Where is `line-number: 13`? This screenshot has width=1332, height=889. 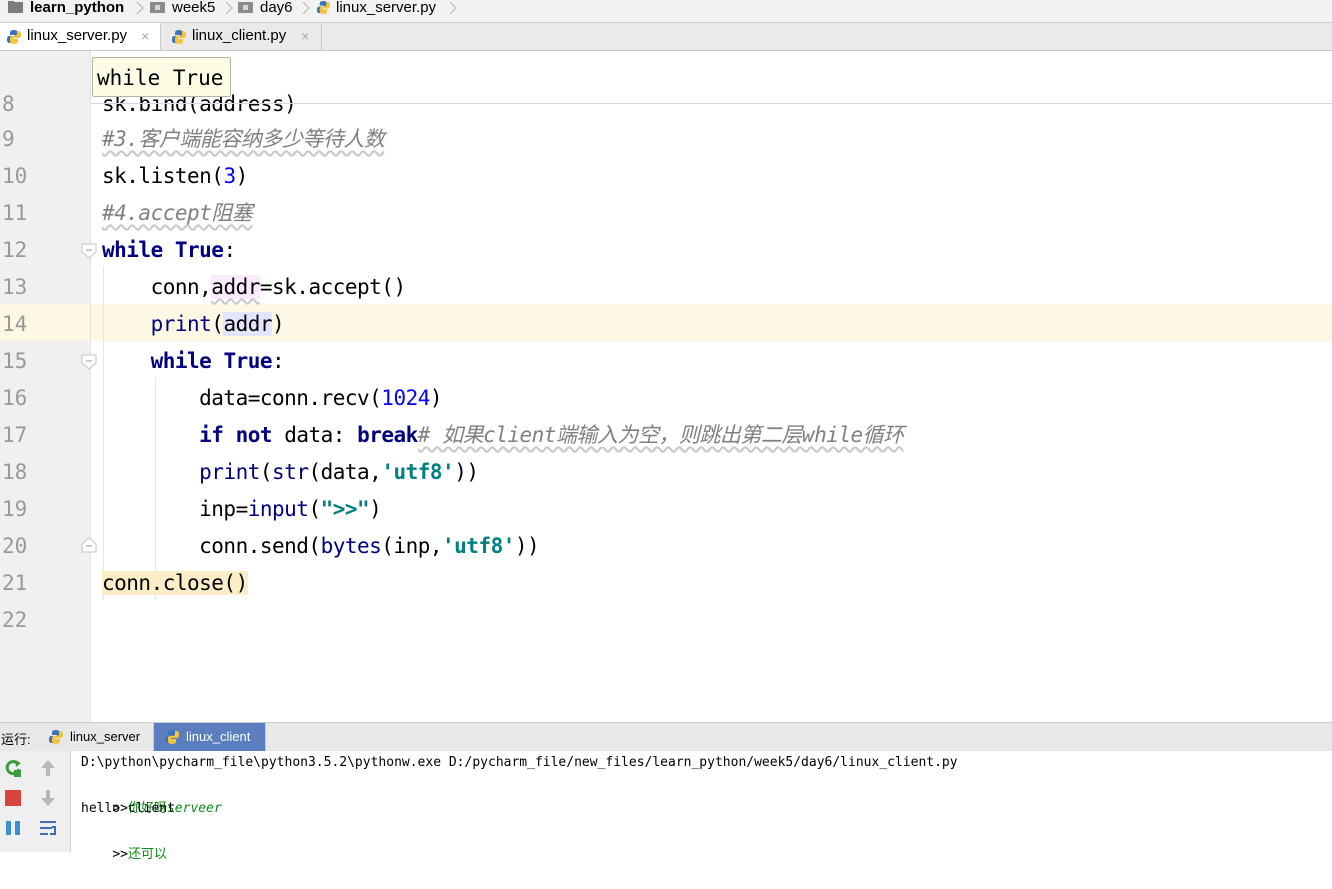
line-number: 13 is located at coordinates (15, 287).